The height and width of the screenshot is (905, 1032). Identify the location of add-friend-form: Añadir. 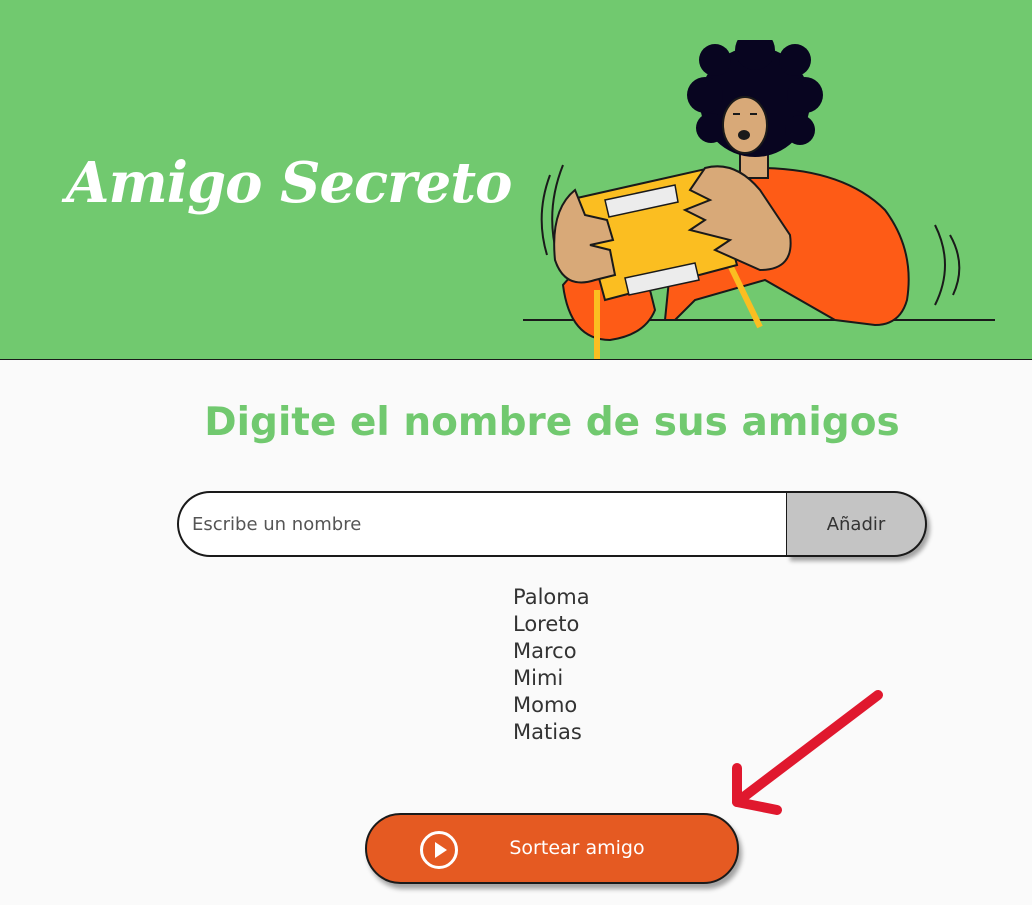
(552, 524).